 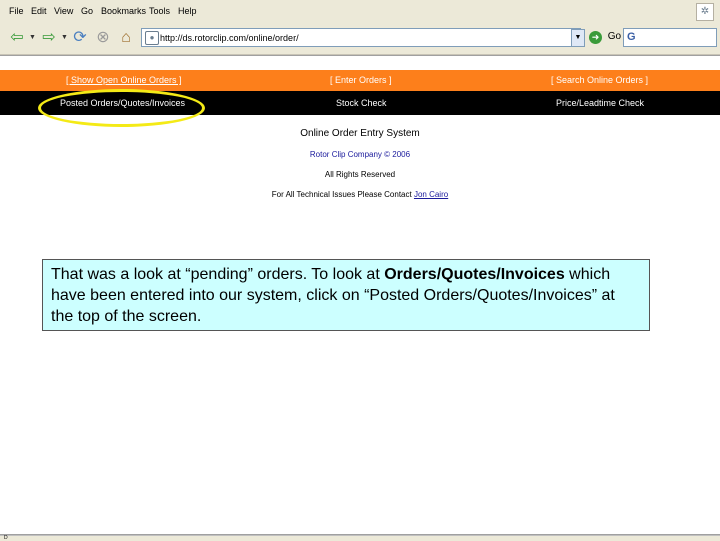 What do you see at coordinates (152, 38) in the screenshot?
I see `site-icon: ●` at bounding box center [152, 38].